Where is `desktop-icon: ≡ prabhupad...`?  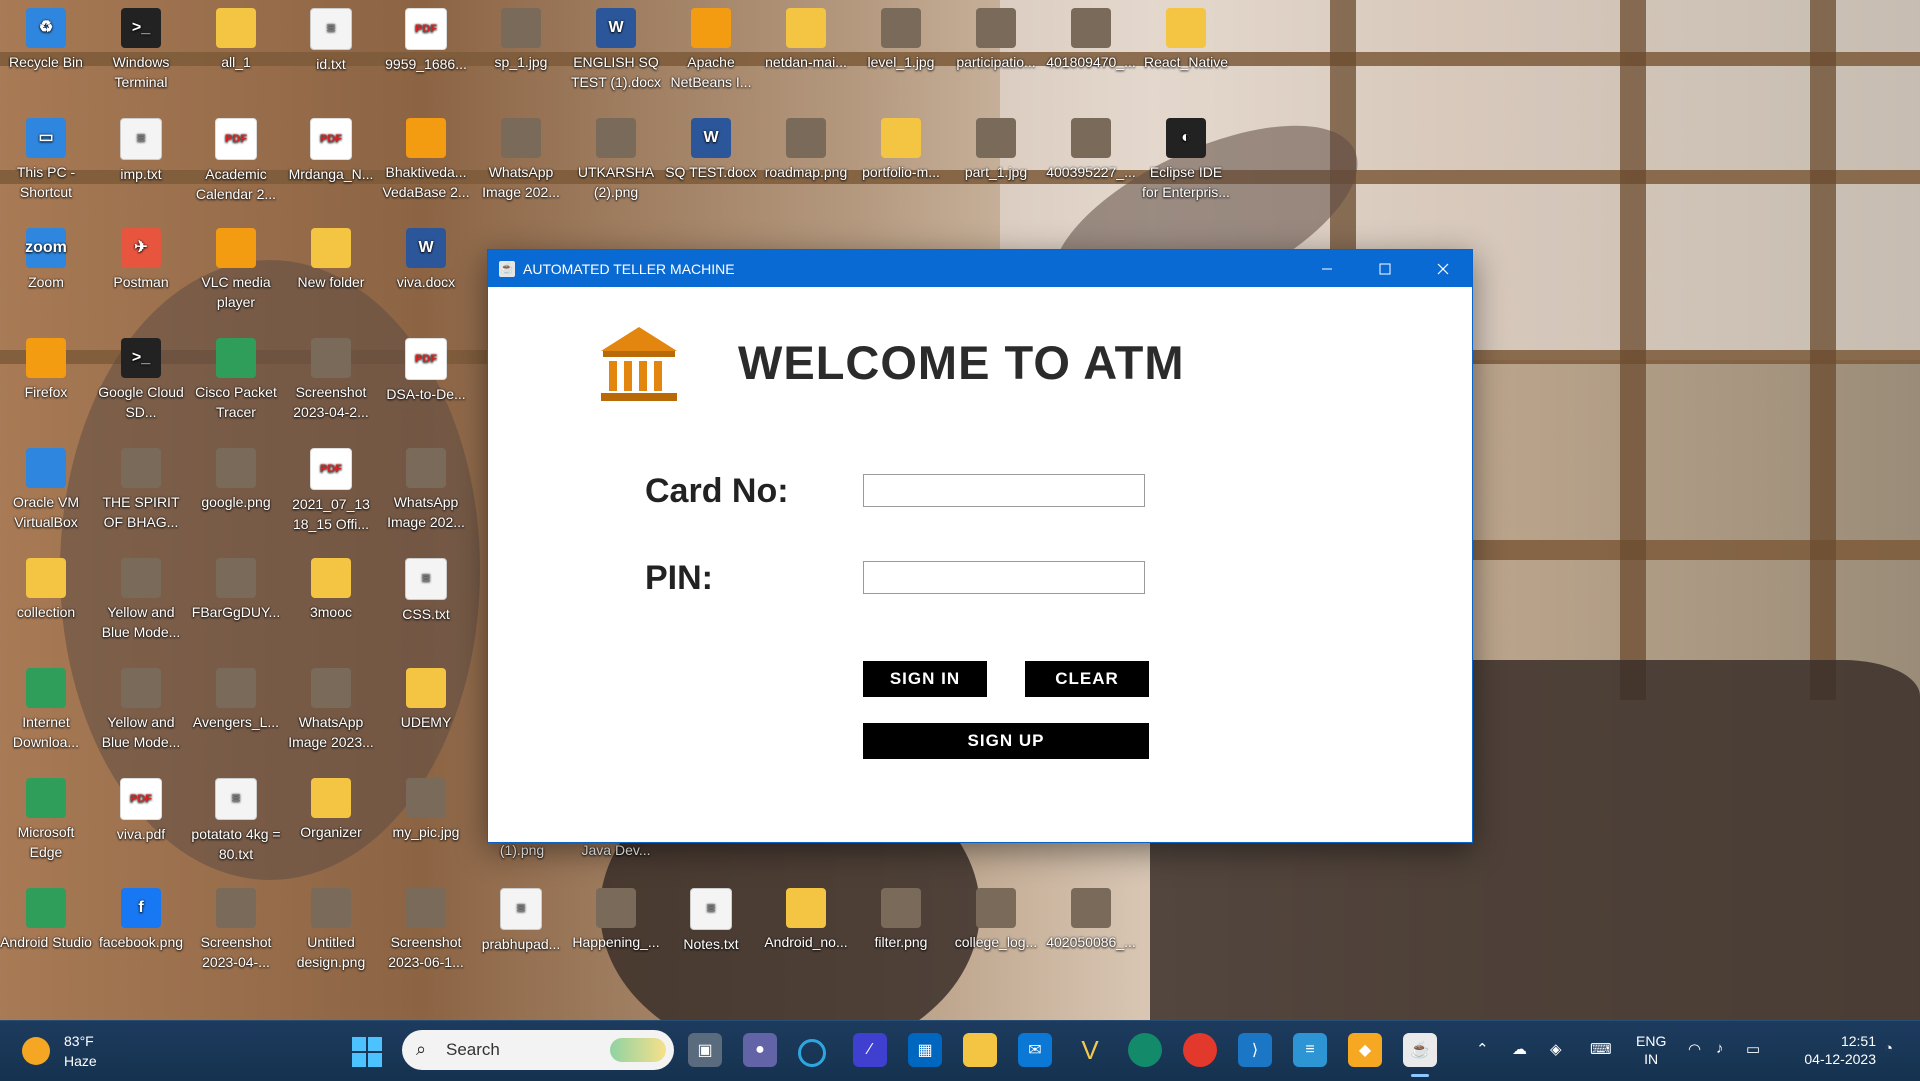 desktop-icon: ≡ prabhupad... is located at coordinates (521, 919).